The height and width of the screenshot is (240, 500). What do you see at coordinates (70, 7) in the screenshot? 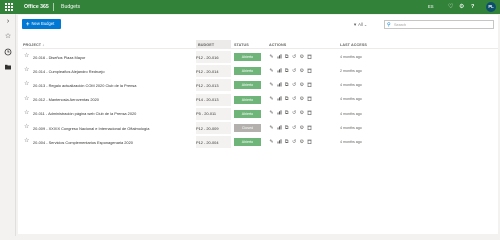
I see `app-title: Budgets` at bounding box center [70, 7].